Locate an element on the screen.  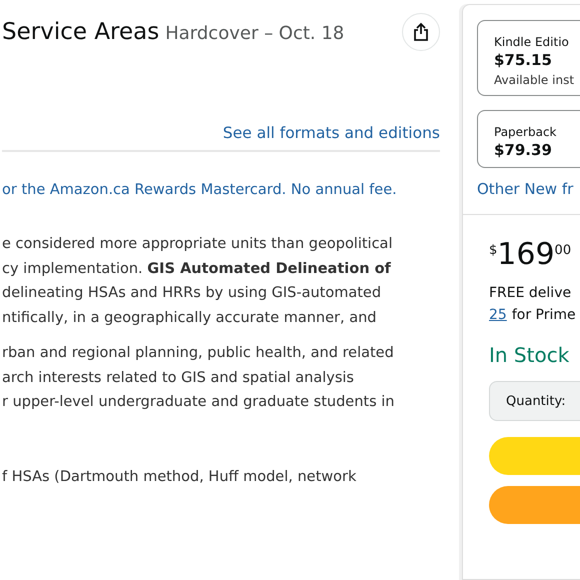
format-card: Paperback $79.39 is located at coordinates (528, 139).